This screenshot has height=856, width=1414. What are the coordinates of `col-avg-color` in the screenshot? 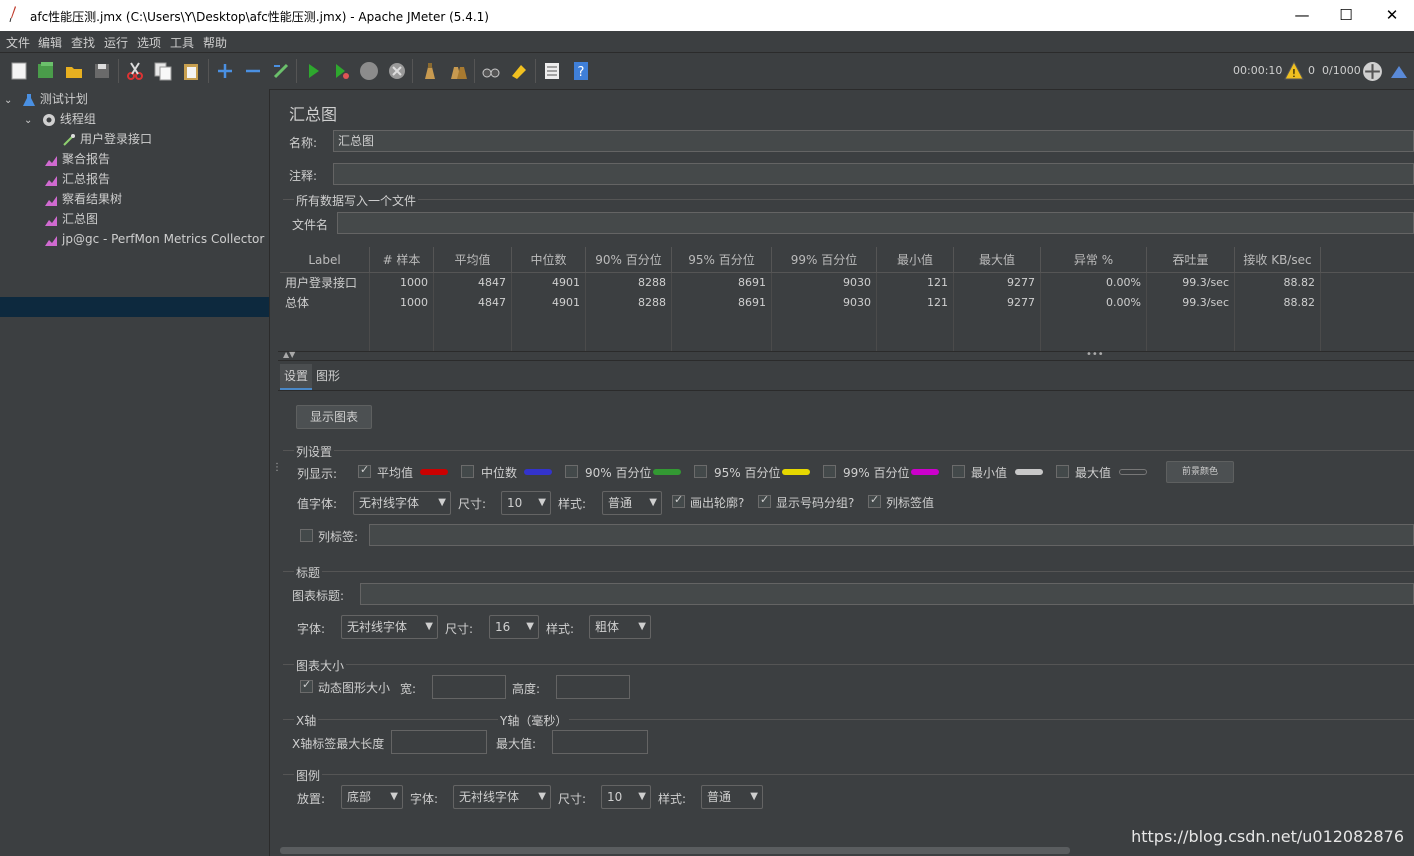 It's located at (434, 472).